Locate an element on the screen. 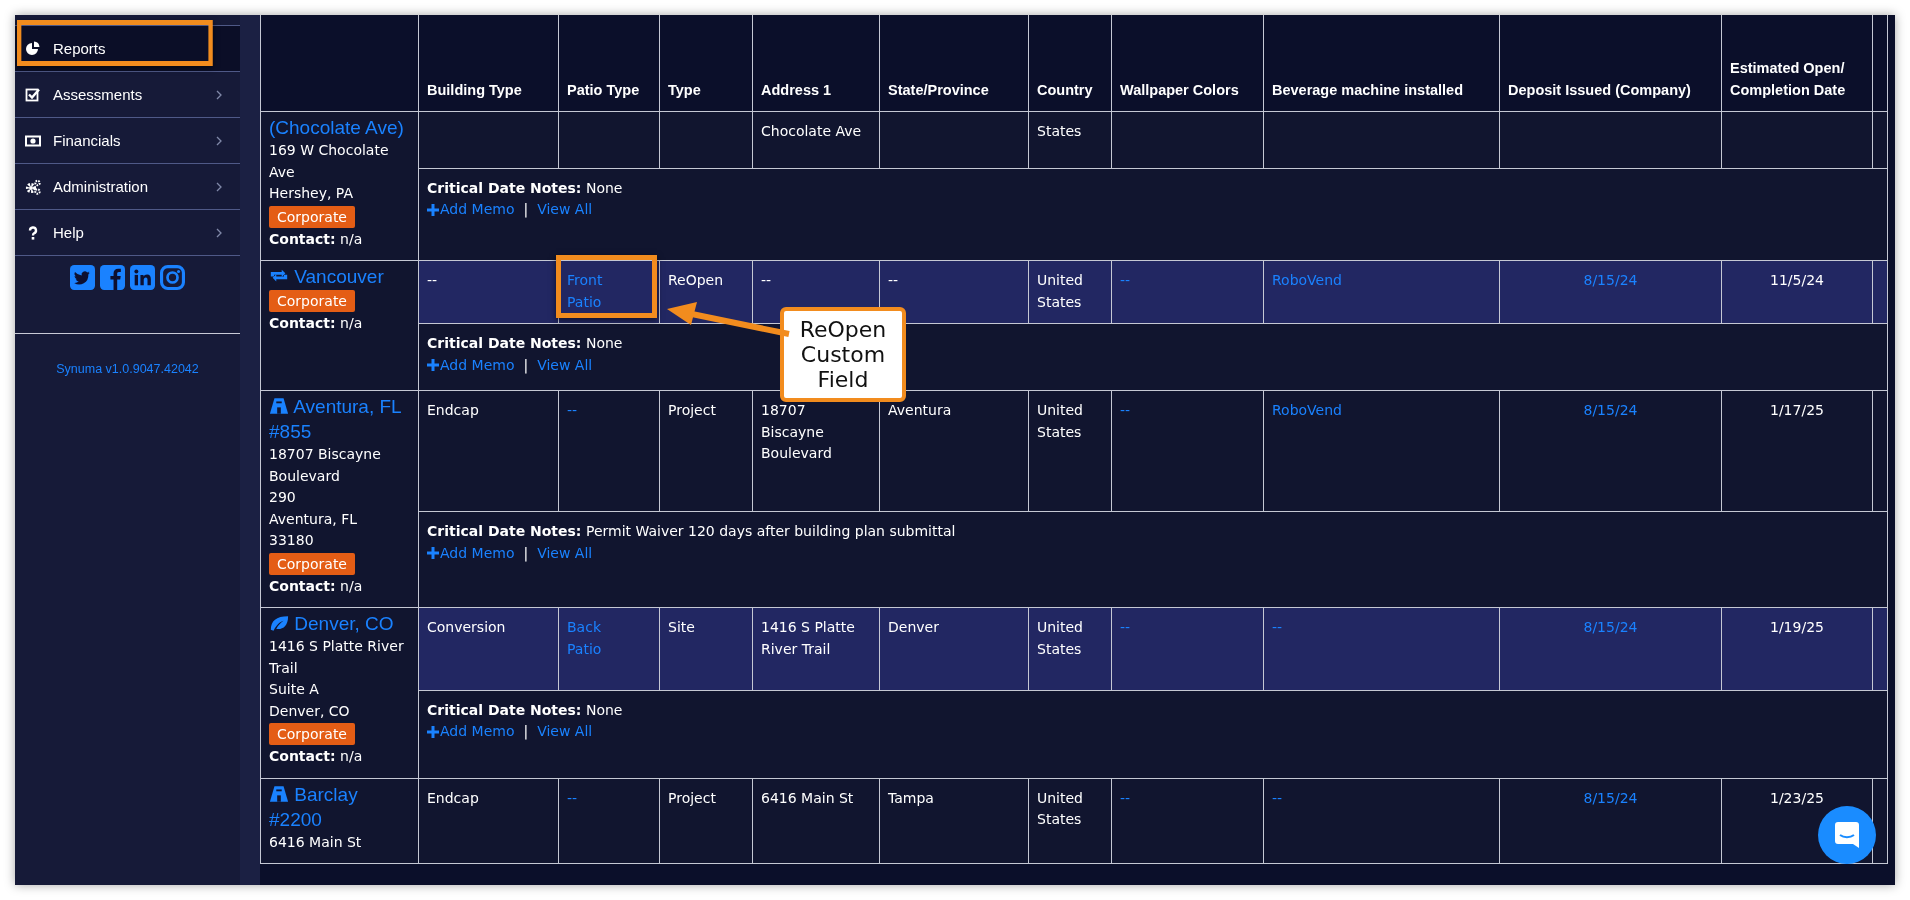 This screenshot has width=1910, height=900. location-link: Vancouver is located at coordinates (339, 276).